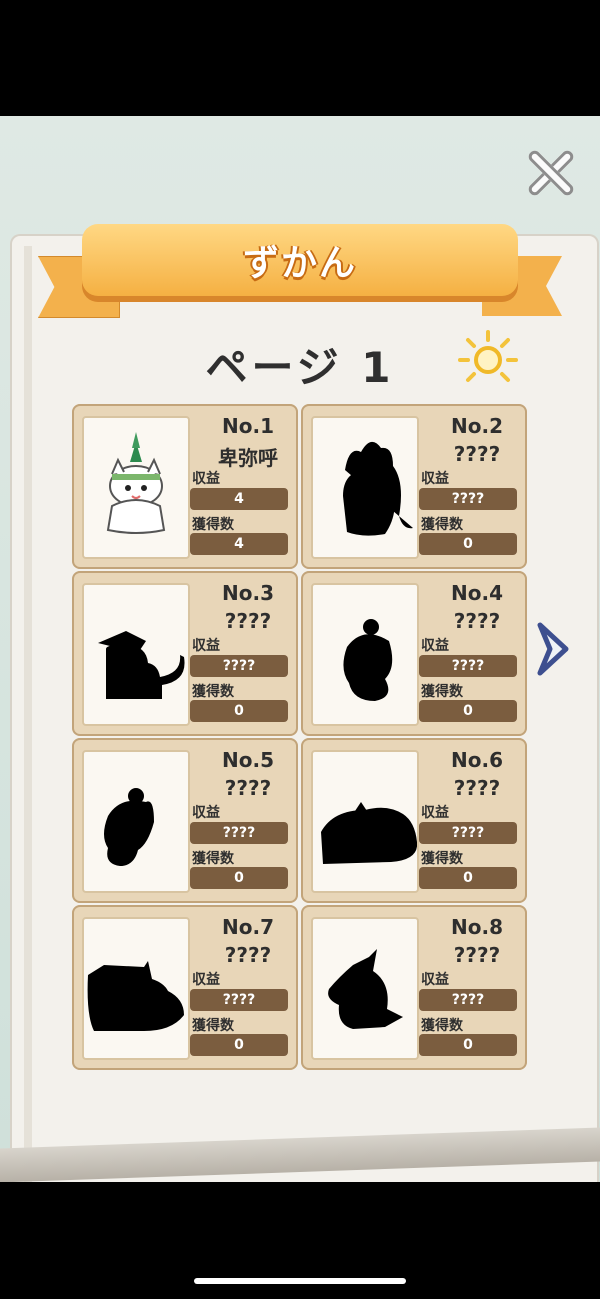 The image size is (600, 1299). Describe the element at coordinates (300, 1281) in the screenshot. I see `home-indicator` at that location.